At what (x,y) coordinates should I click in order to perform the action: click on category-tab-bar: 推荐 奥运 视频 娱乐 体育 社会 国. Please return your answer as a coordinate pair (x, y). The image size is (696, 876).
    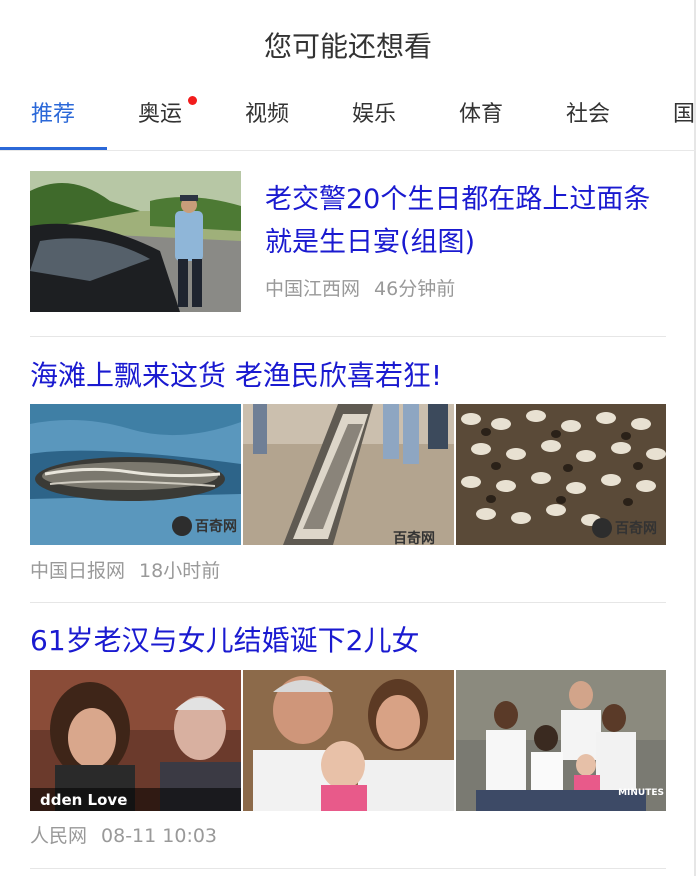
    Looking at the image, I should click on (348, 120).